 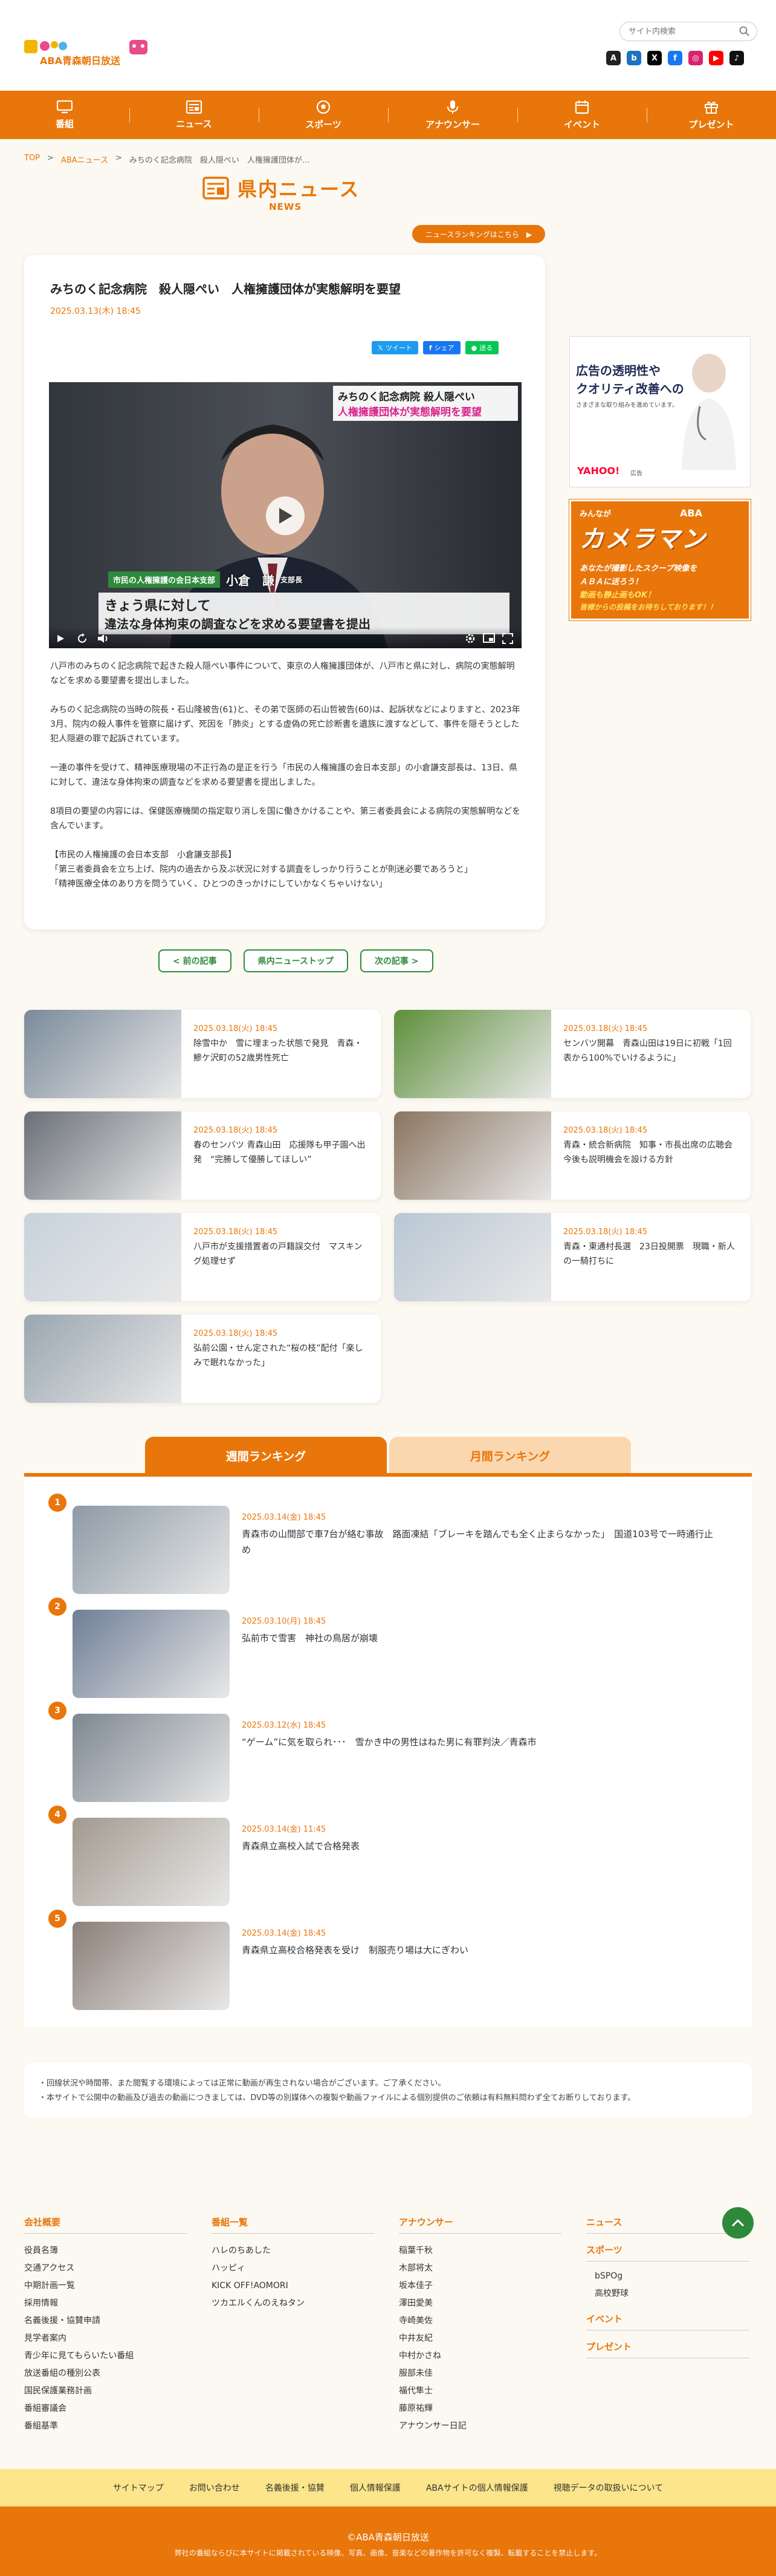 I want to click on share-line-button: ● 送る, so click(x=482, y=347).